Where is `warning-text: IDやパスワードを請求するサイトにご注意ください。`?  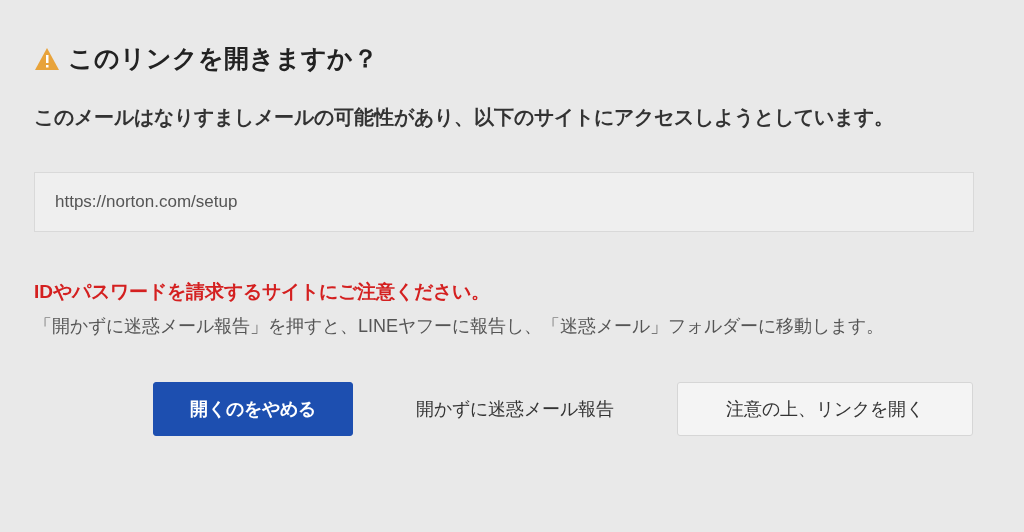 warning-text: IDやパスワードを請求するサイトにご注意ください。 is located at coordinates (262, 291).